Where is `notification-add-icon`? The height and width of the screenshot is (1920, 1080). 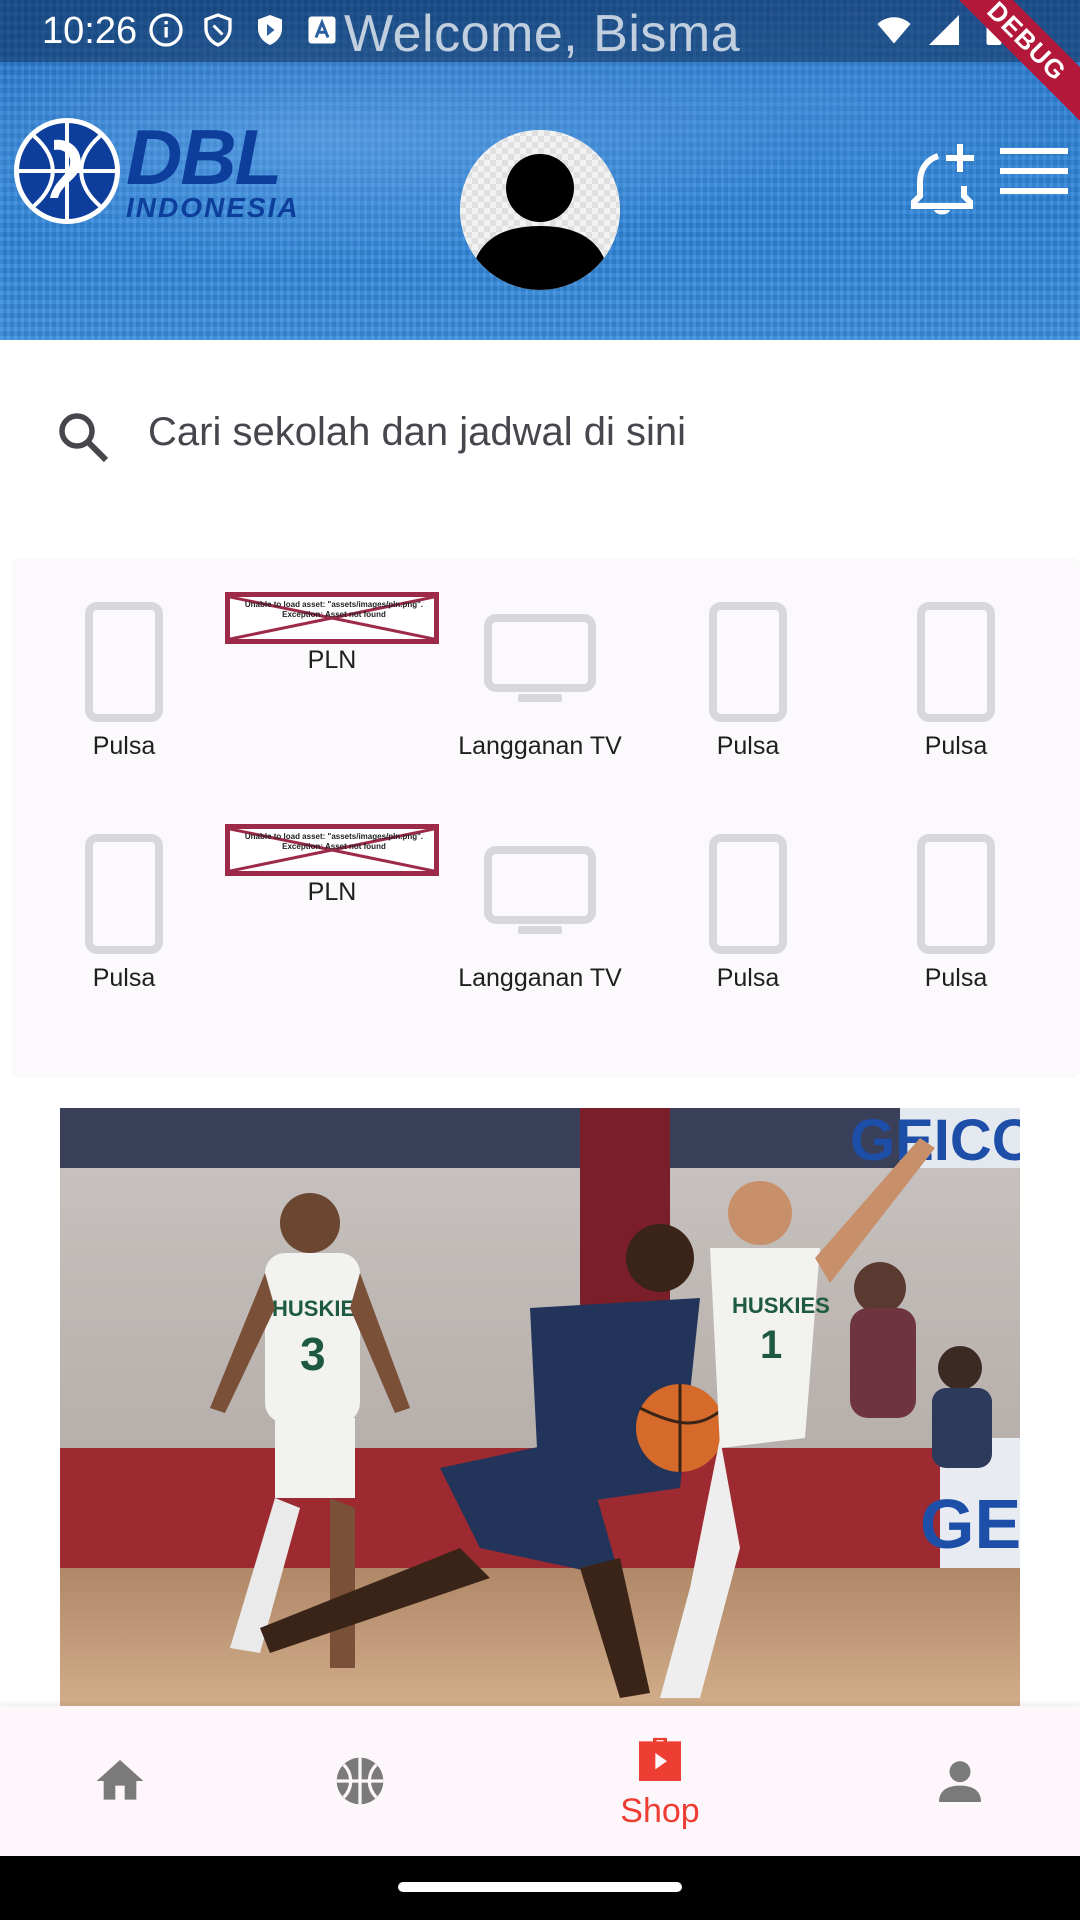
notification-add-icon is located at coordinates (949, 179).